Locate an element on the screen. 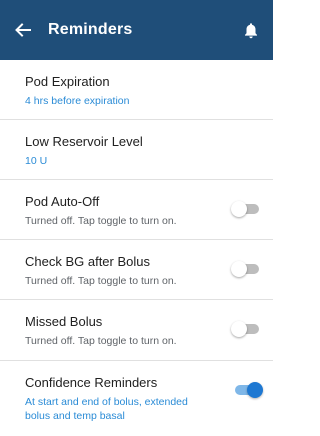  reminder-subtitle: 10 U is located at coordinates (36, 161).